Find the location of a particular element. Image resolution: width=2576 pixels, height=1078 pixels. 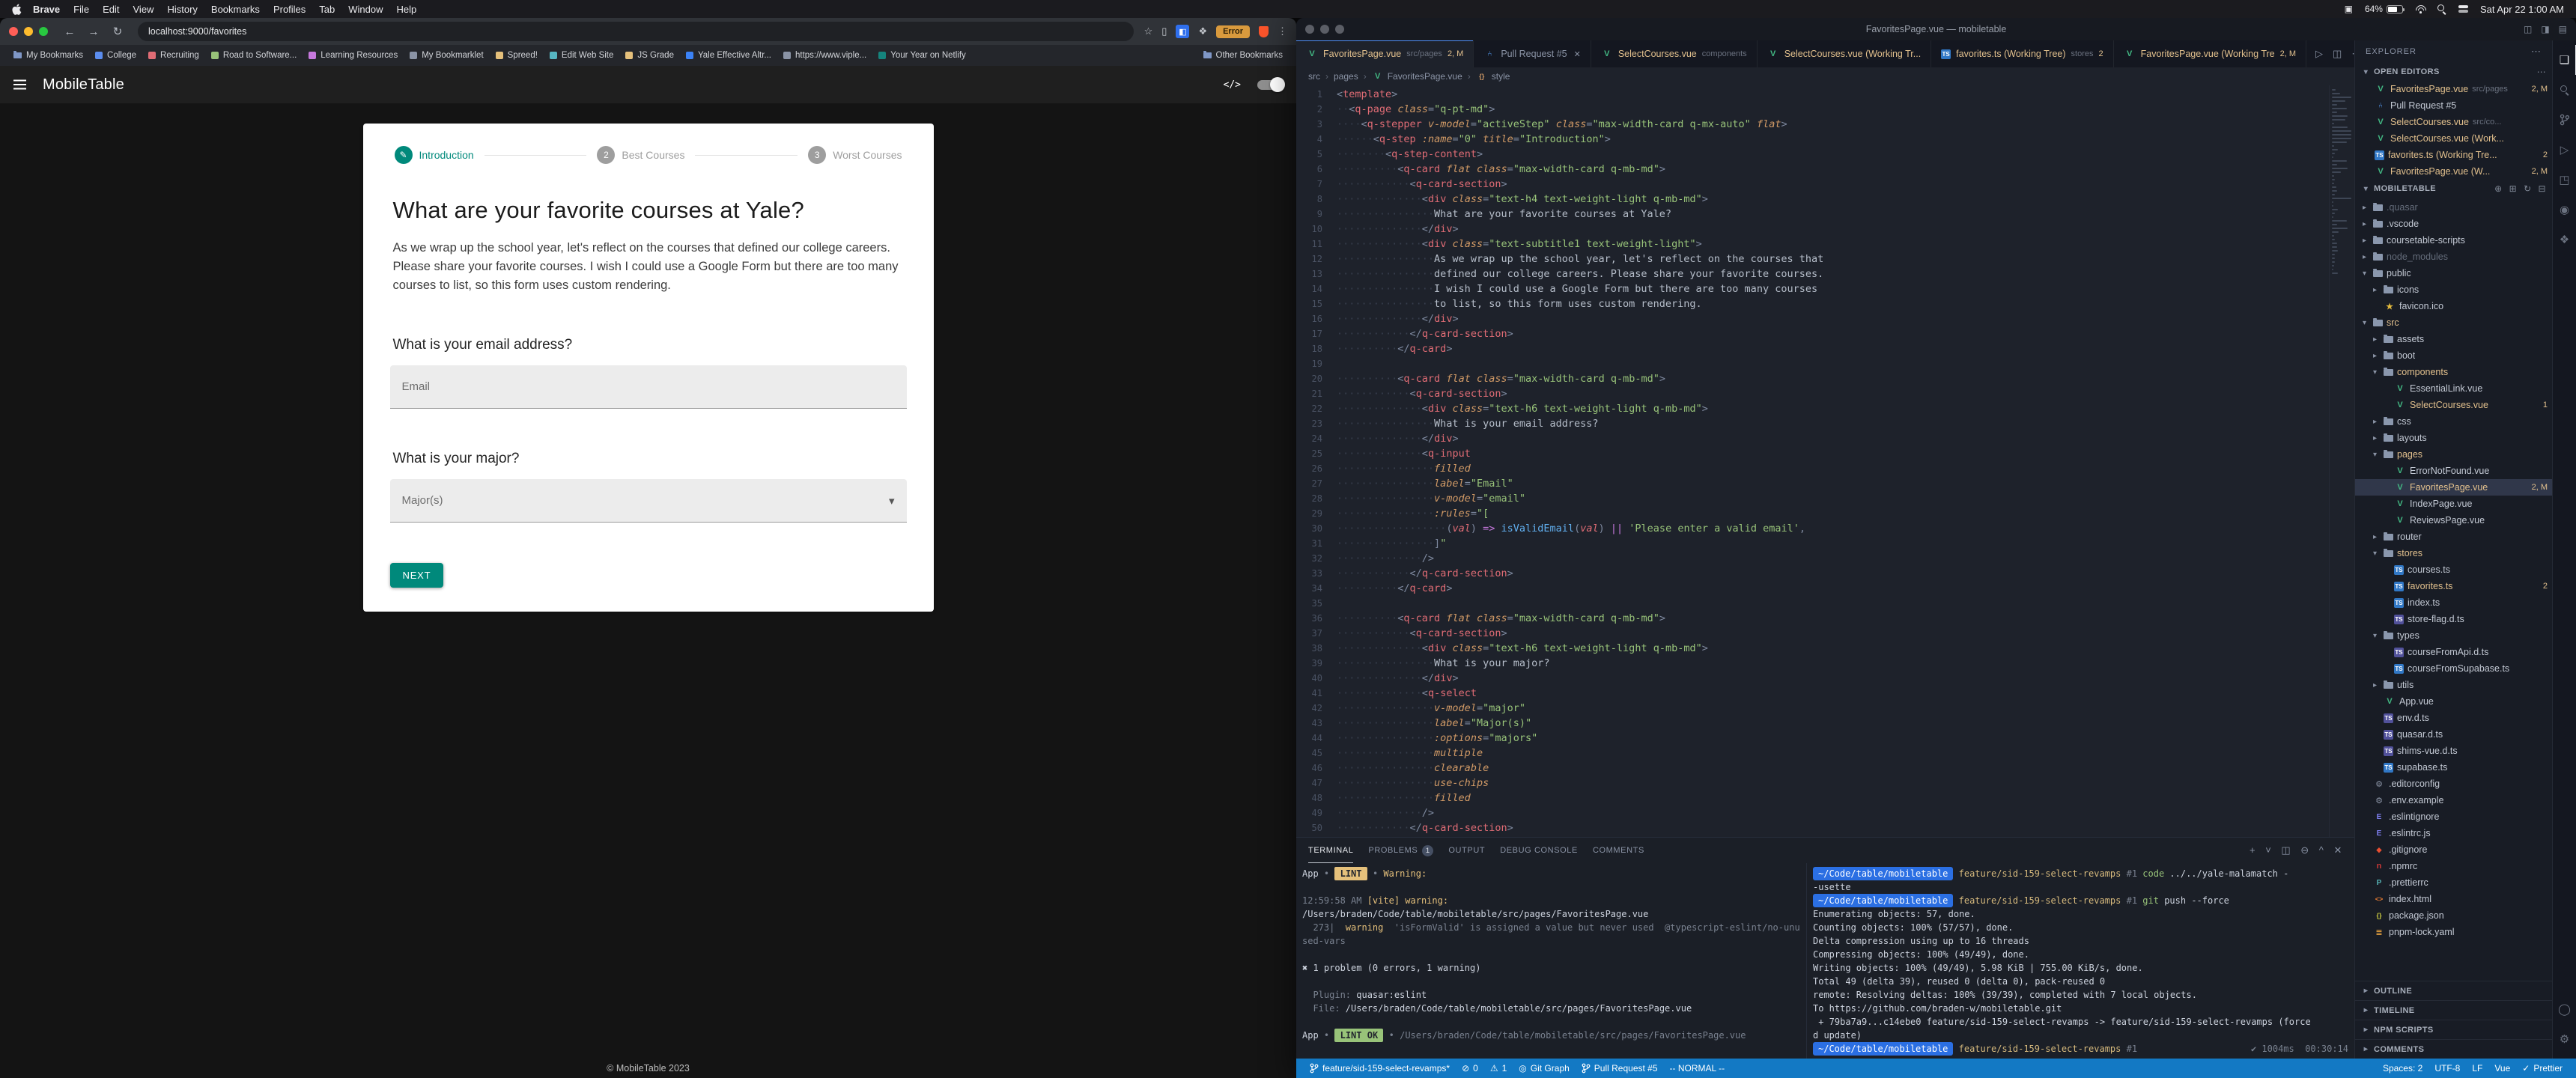

line-number: 15 is located at coordinates (1316, 303).